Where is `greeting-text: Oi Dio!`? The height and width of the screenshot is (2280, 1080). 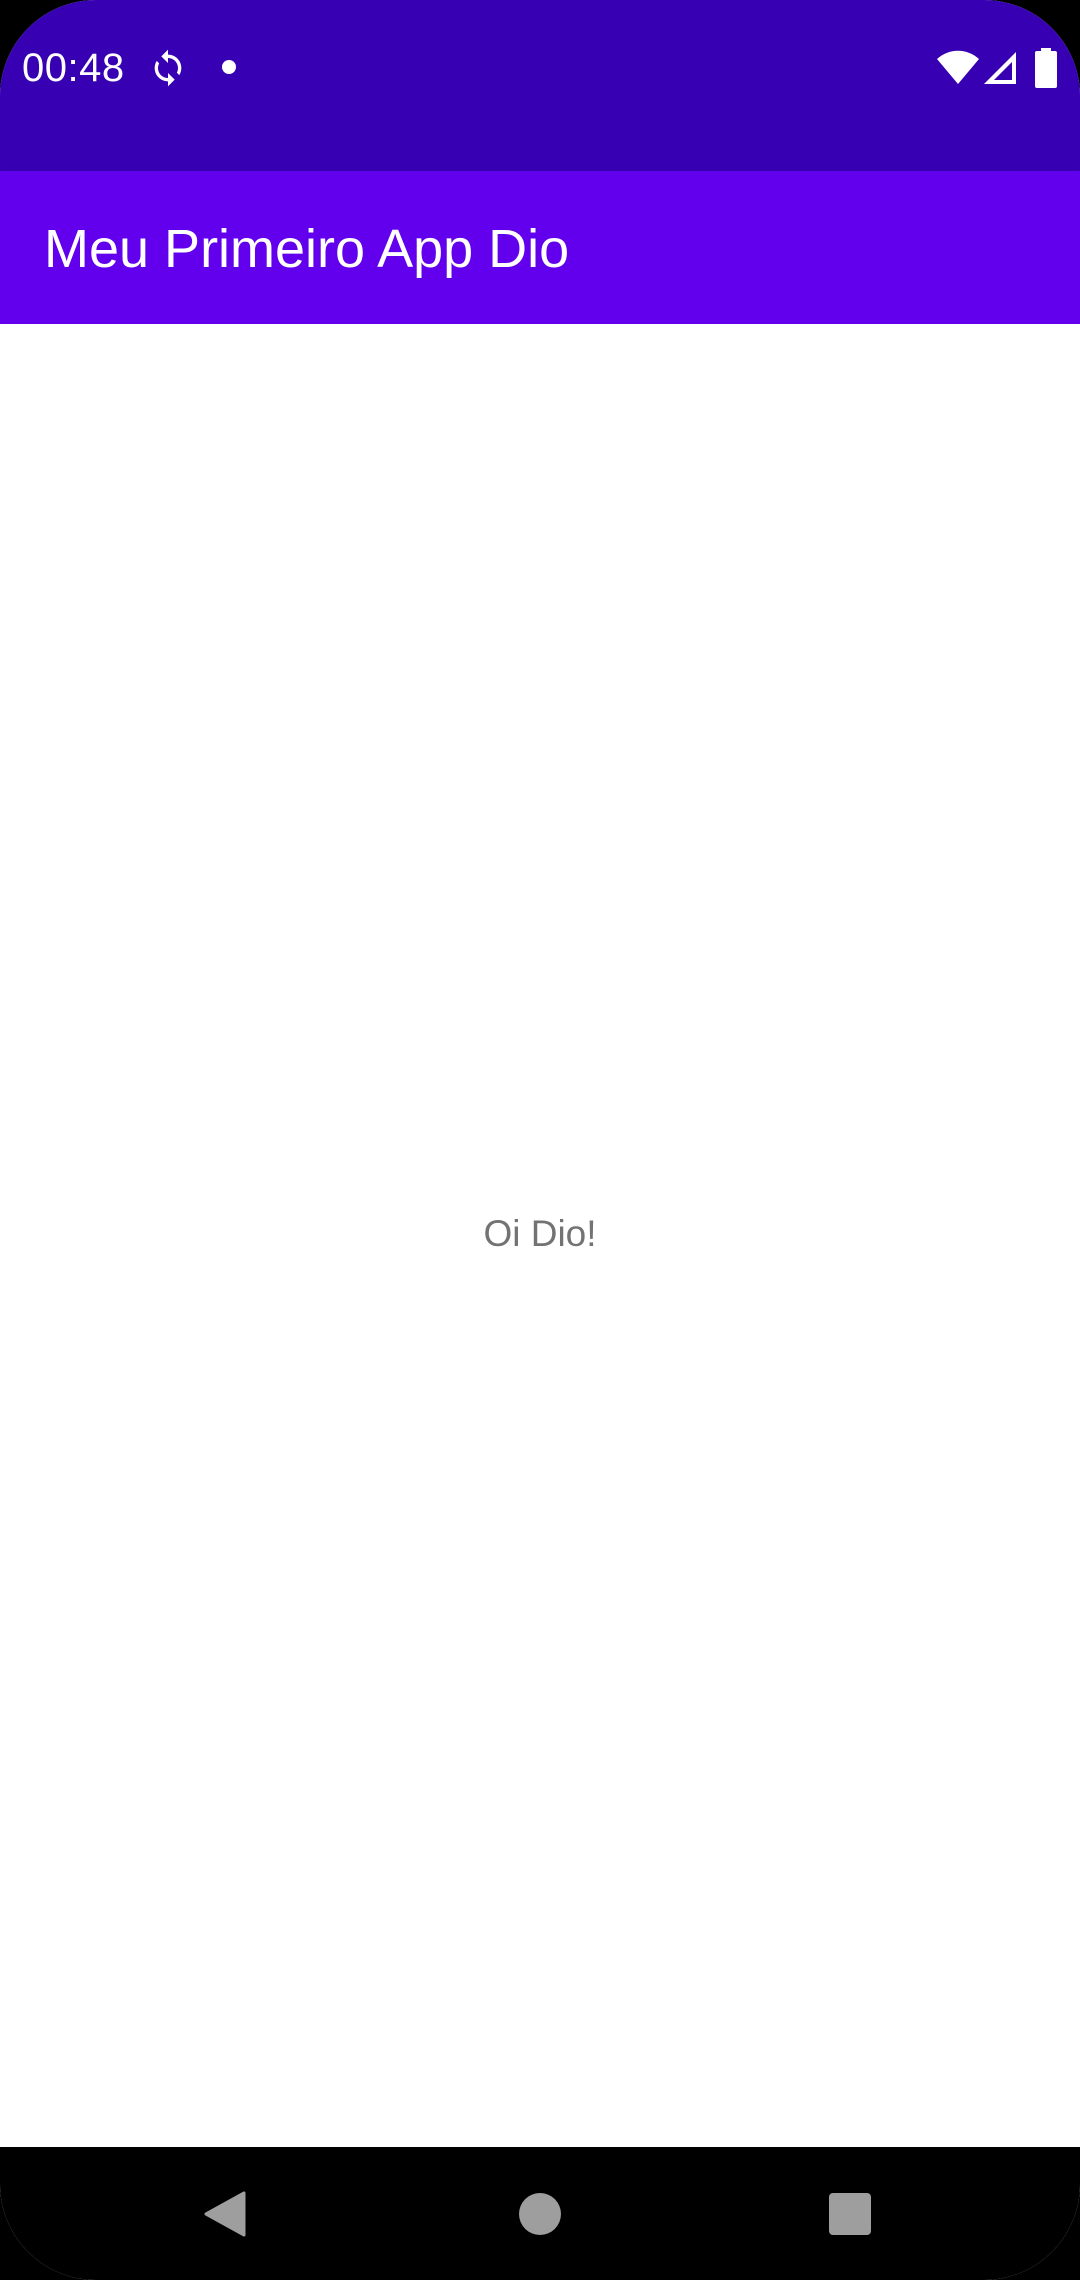 greeting-text: Oi Dio! is located at coordinates (540, 1233).